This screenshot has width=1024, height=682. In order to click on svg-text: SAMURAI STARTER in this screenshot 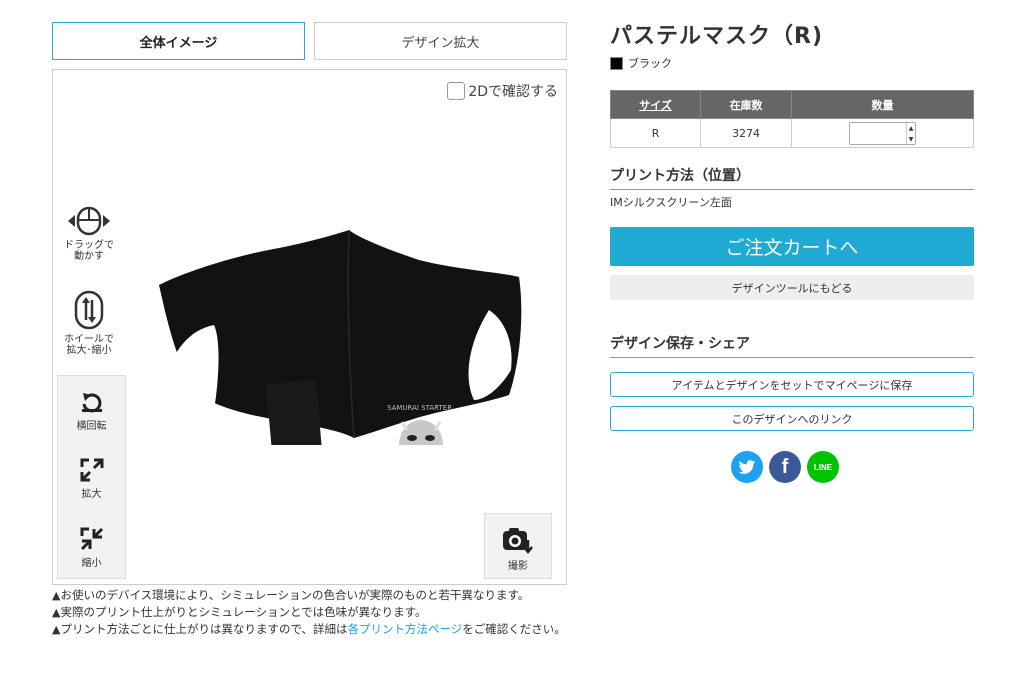, I will do `click(419, 408)`.